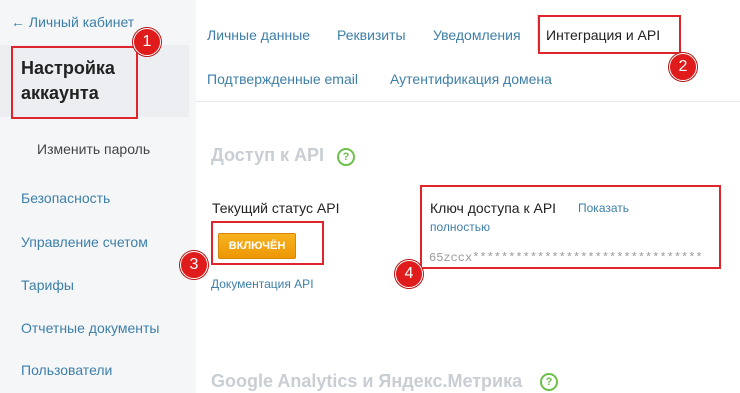 The image size is (740, 393). Describe the element at coordinates (409, 274) in the screenshot. I see `annotation-badge-4: 4` at that location.